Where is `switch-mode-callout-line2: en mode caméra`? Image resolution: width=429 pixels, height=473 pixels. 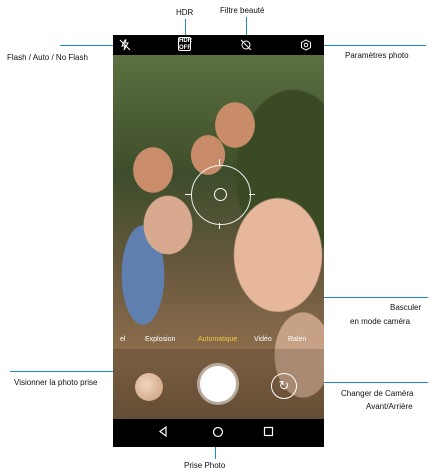
switch-mode-callout-line2: en mode caméra is located at coordinates (380, 321).